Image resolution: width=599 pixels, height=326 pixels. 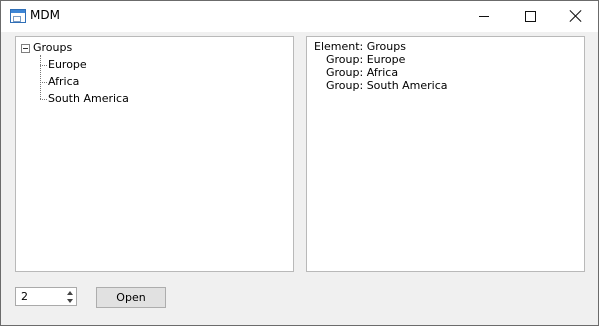 What do you see at coordinates (131, 297) in the screenshot?
I see `open-button: Open` at bounding box center [131, 297].